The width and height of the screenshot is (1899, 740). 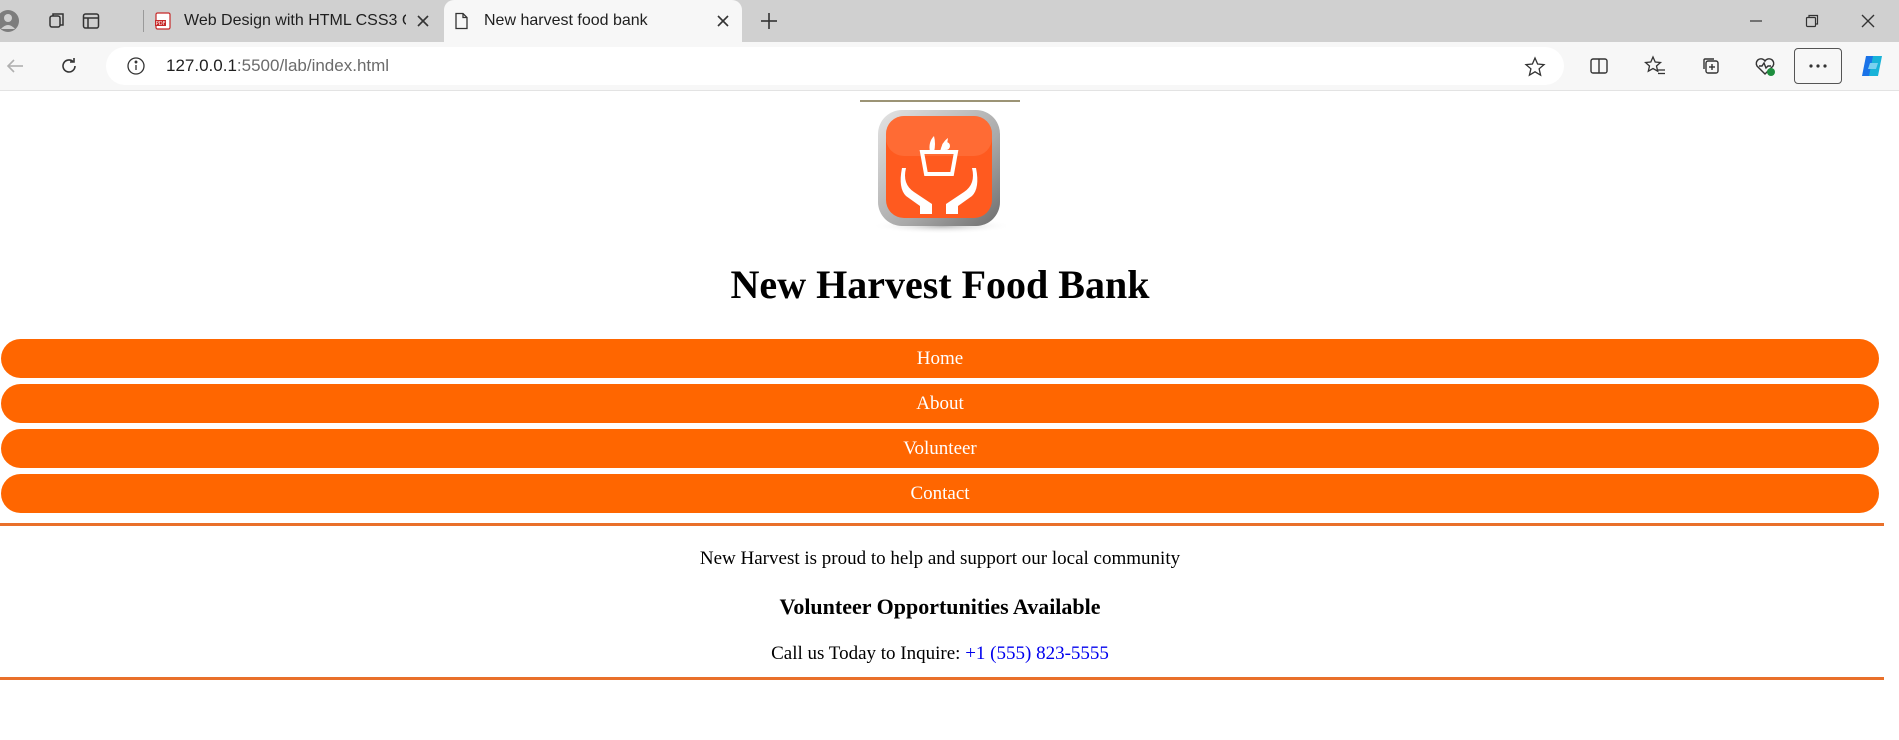 I want to click on food-bank-logo, so click(x=940, y=167).